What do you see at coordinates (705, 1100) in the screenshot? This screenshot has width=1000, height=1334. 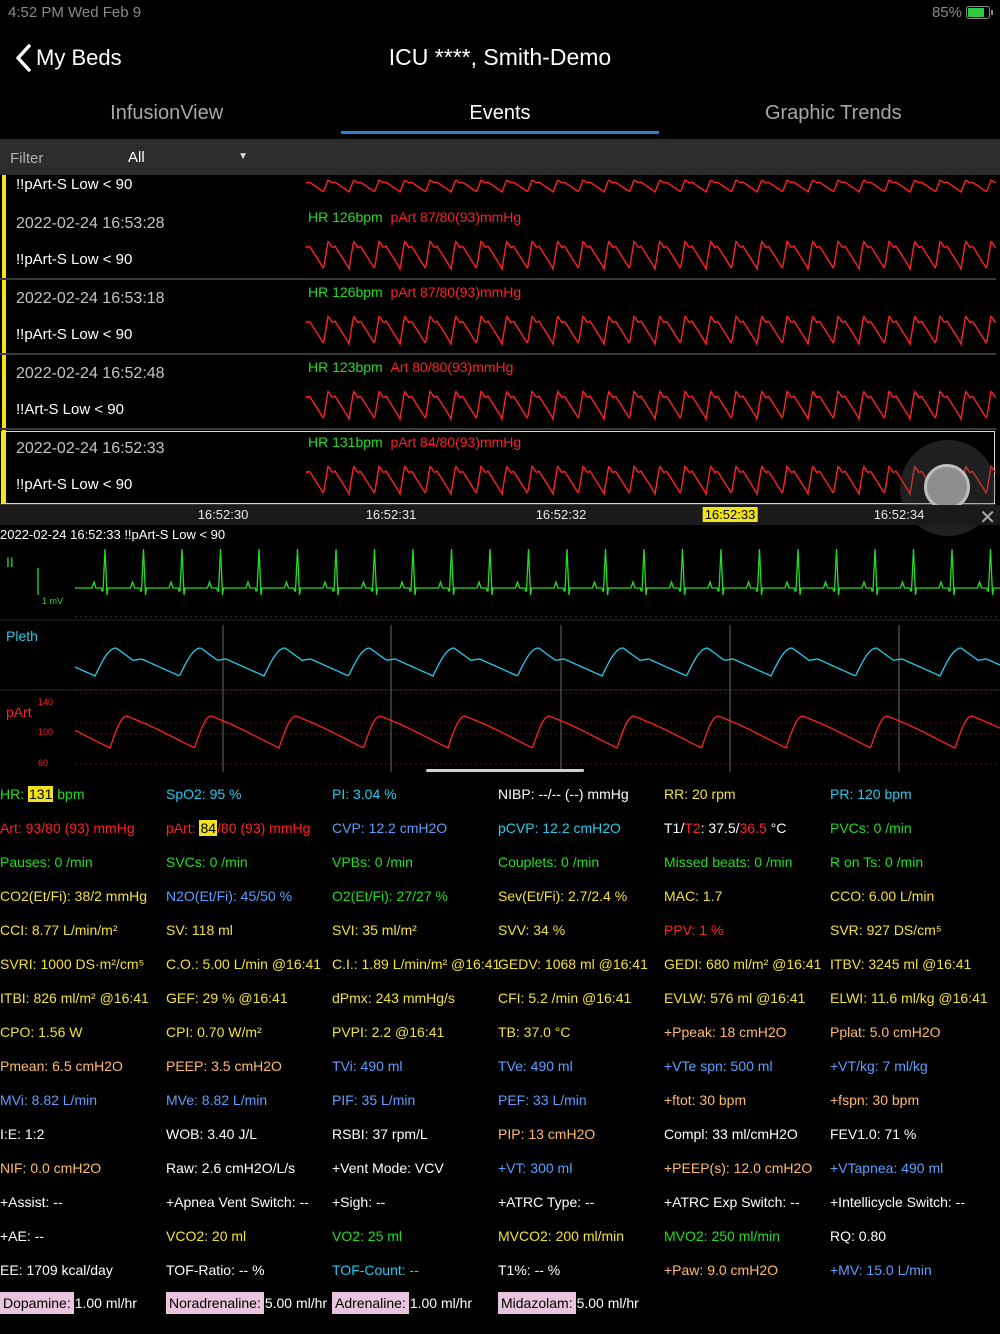 I see `param-value: +ftot: 30 bpm` at bounding box center [705, 1100].